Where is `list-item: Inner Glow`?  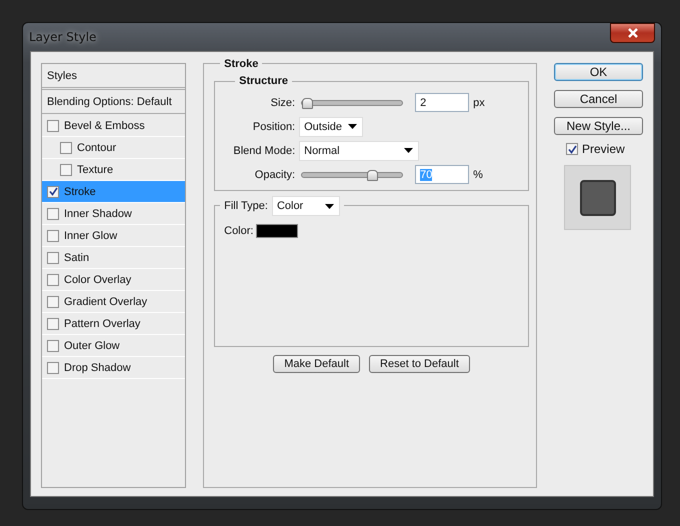
list-item: Inner Glow is located at coordinates (114, 236).